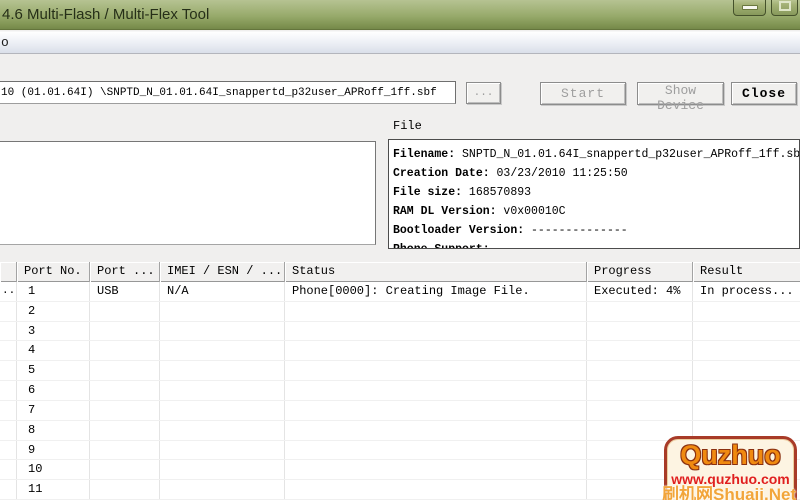 The width and height of the screenshot is (800, 500). What do you see at coordinates (596, 244) in the screenshot?
I see `file-info-line: Phone Support: --------------` at bounding box center [596, 244].